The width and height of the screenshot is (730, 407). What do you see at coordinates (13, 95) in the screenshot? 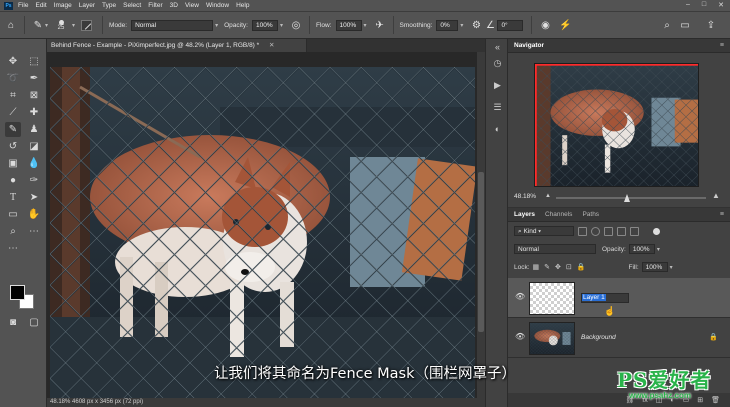
I see `crop-tool-icon: ⌗` at bounding box center [13, 95].